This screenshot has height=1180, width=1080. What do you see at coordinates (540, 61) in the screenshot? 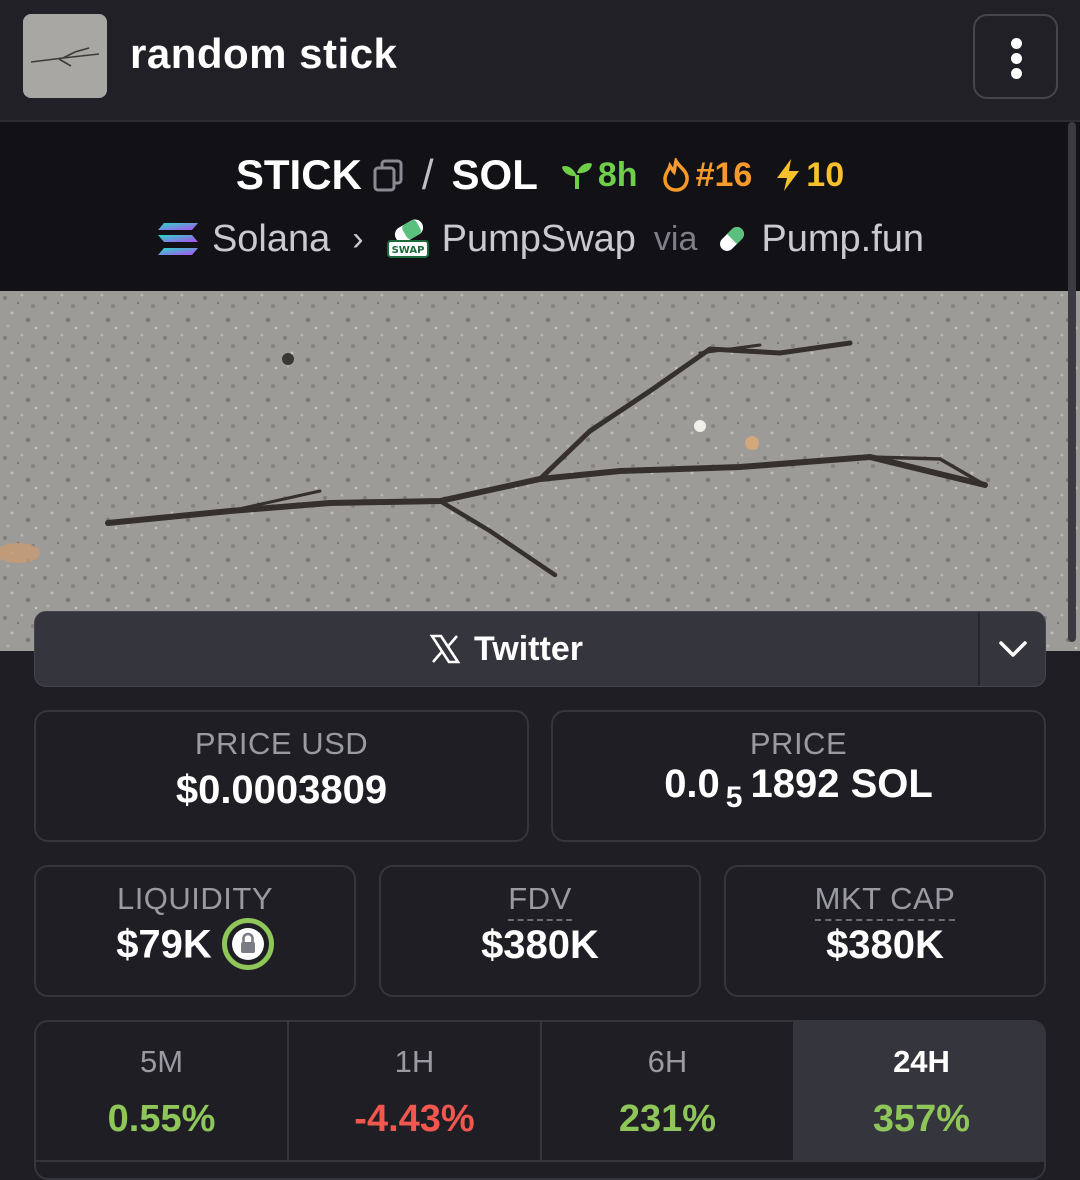
I see `token-header: random stick` at bounding box center [540, 61].